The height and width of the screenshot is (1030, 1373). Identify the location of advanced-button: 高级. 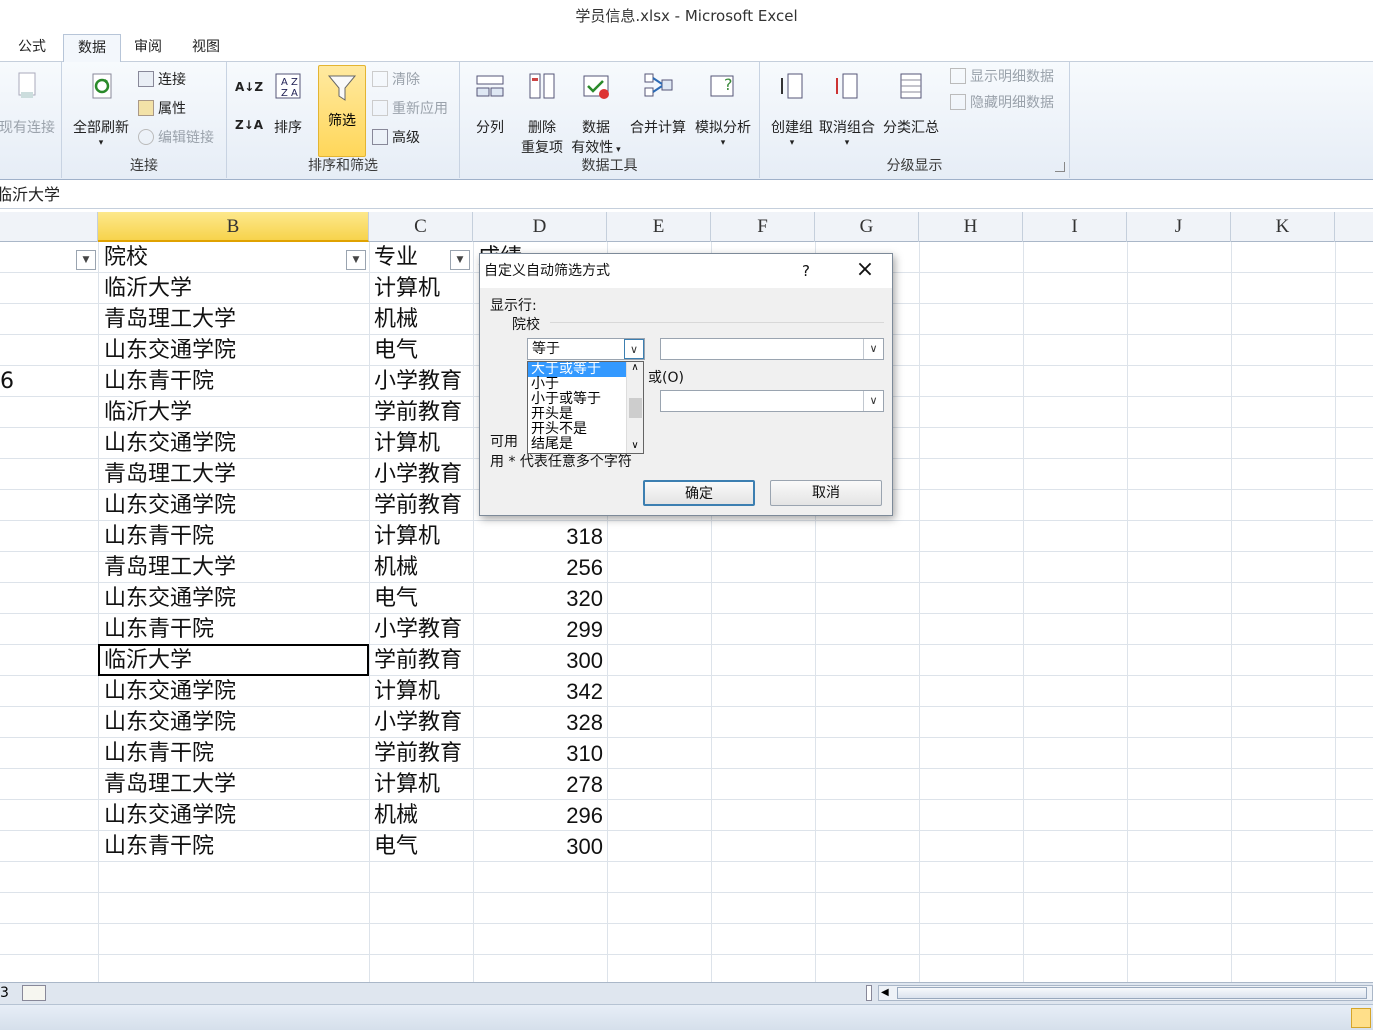
(396, 138).